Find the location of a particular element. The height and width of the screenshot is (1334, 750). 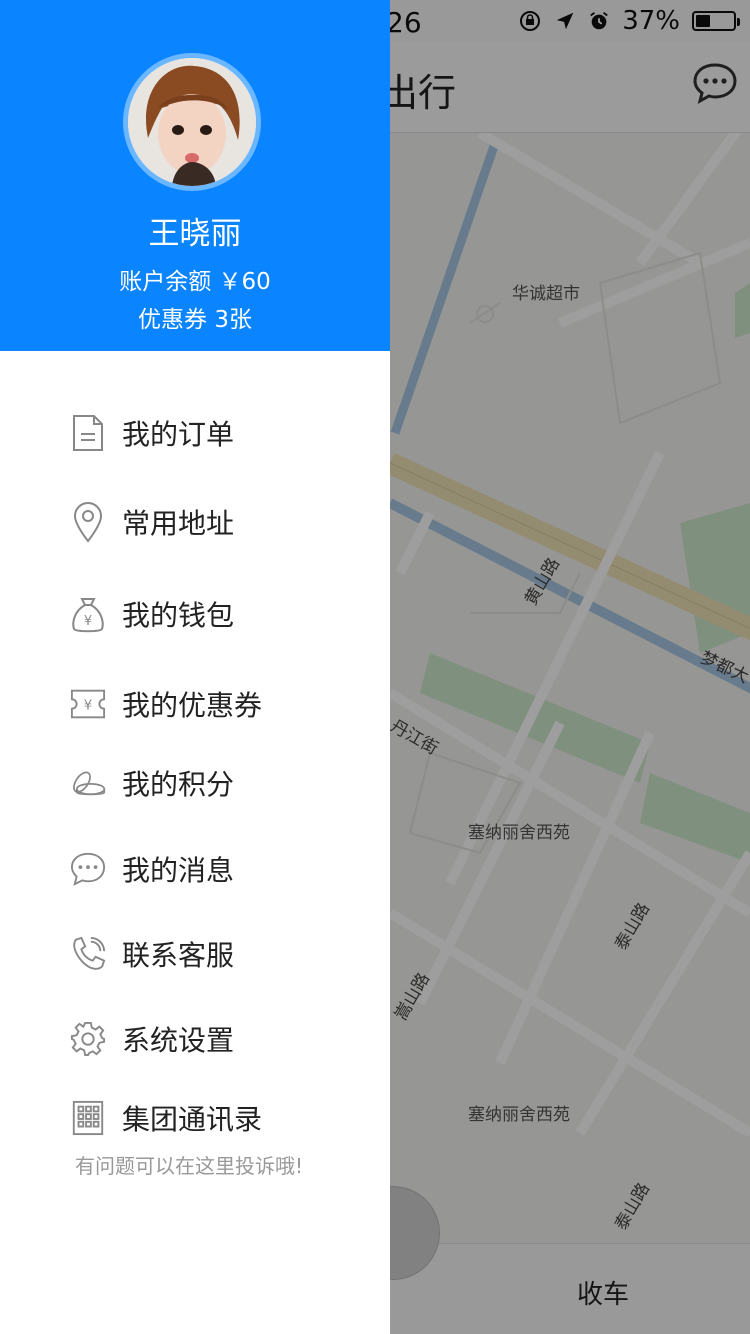

menu-item-addresses: 常用地址 is located at coordinates (225, 522).